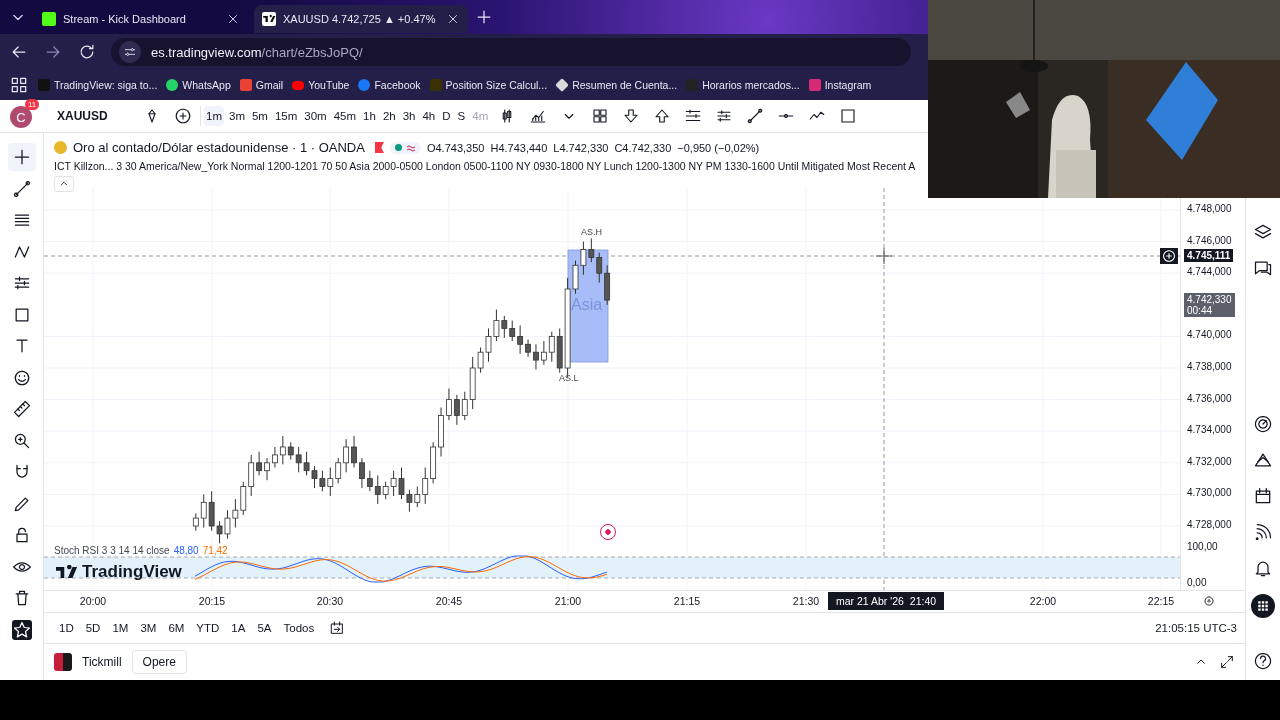 The image size is (1280, 720). I want to click on price-tick: 4.740,000, so click(1209, 335).